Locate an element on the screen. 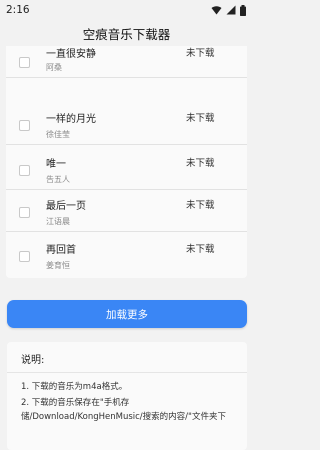 The width and height of the screenshot is (320, 450). song-title: 最后一页 is located at coordinates (66, 206).